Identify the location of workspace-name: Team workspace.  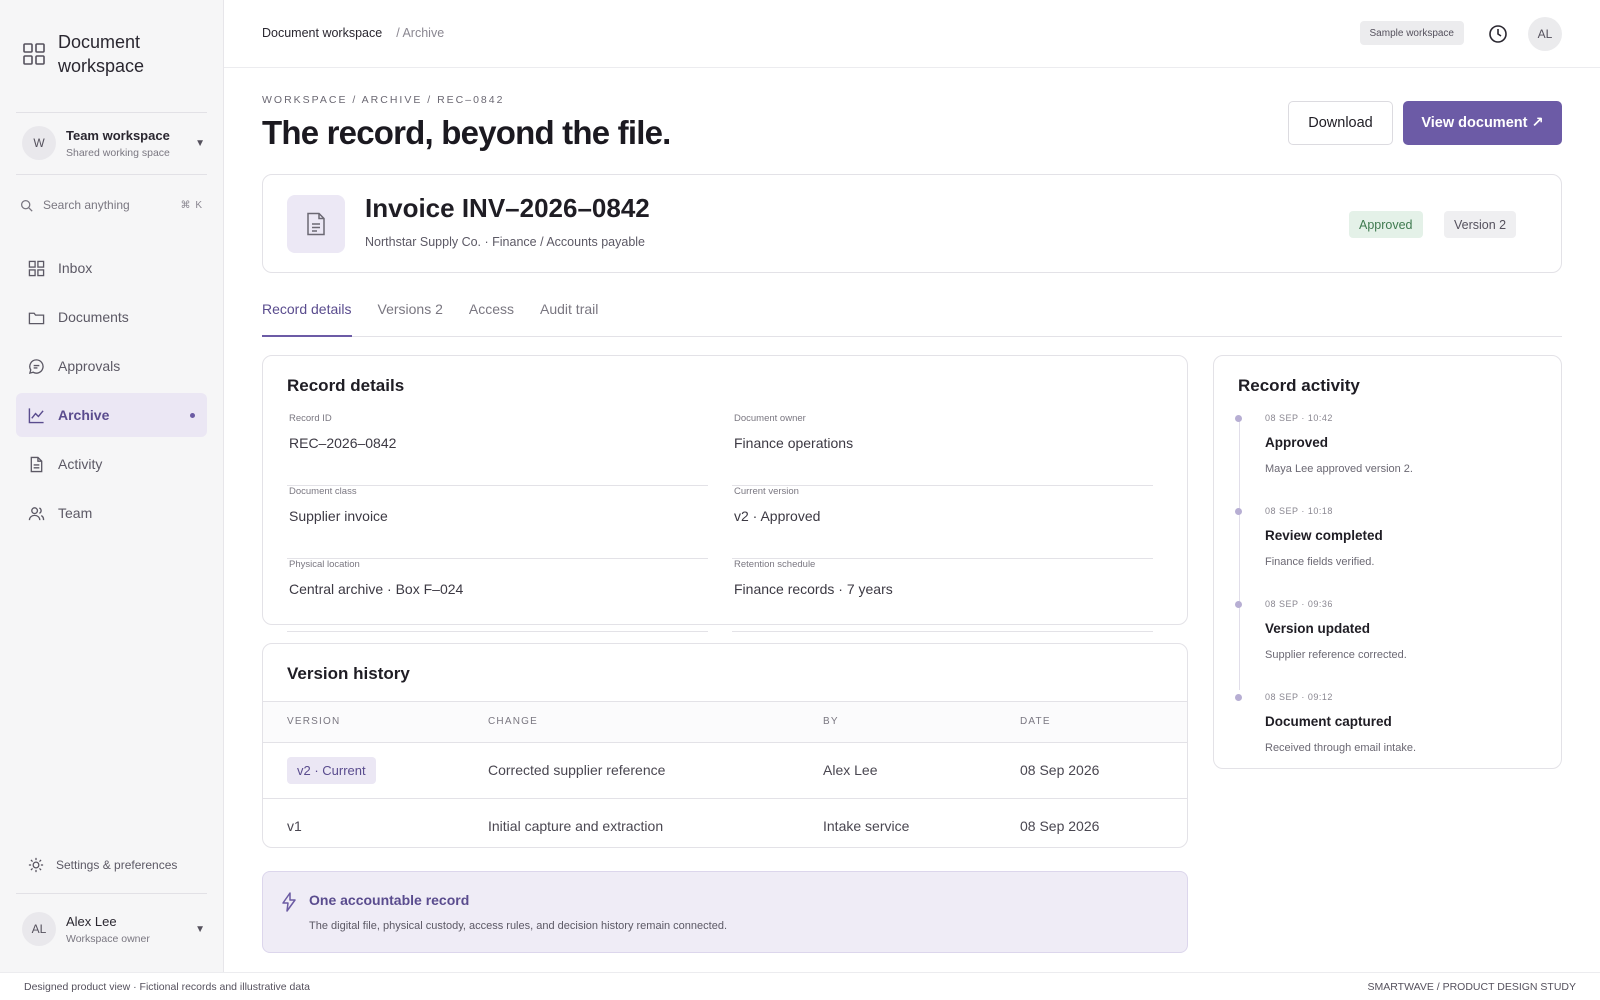
(118, 135).